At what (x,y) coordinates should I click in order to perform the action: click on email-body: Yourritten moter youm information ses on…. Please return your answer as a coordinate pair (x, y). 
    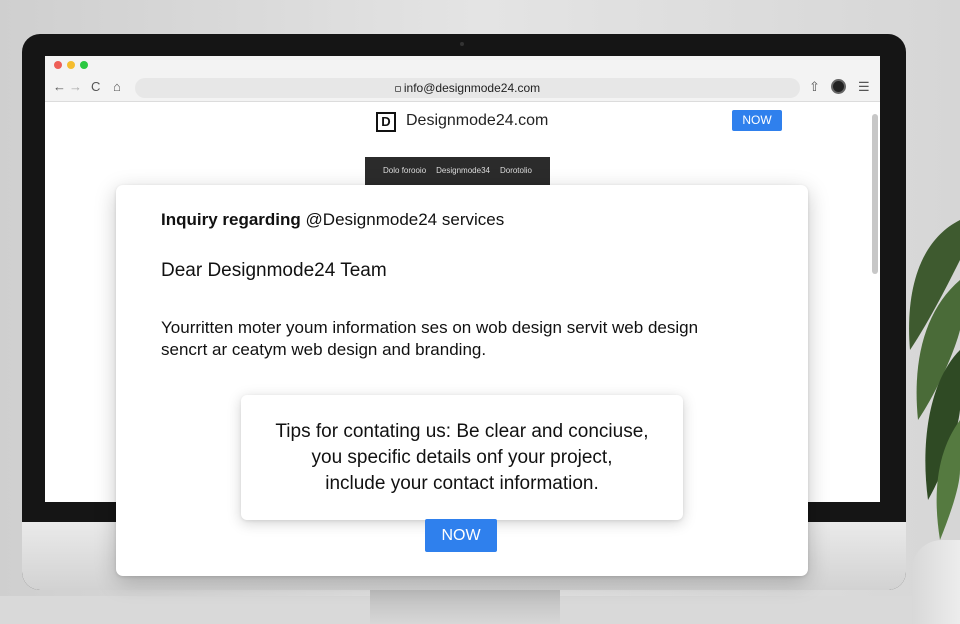
    Looking at the image, I should click on (461, 339).